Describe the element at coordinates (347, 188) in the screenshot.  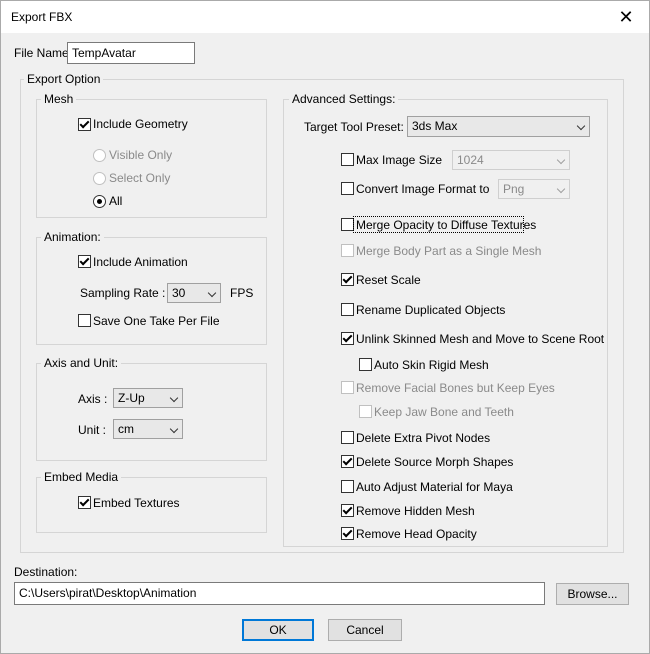
I see `convert-format-checkbox` at that location.